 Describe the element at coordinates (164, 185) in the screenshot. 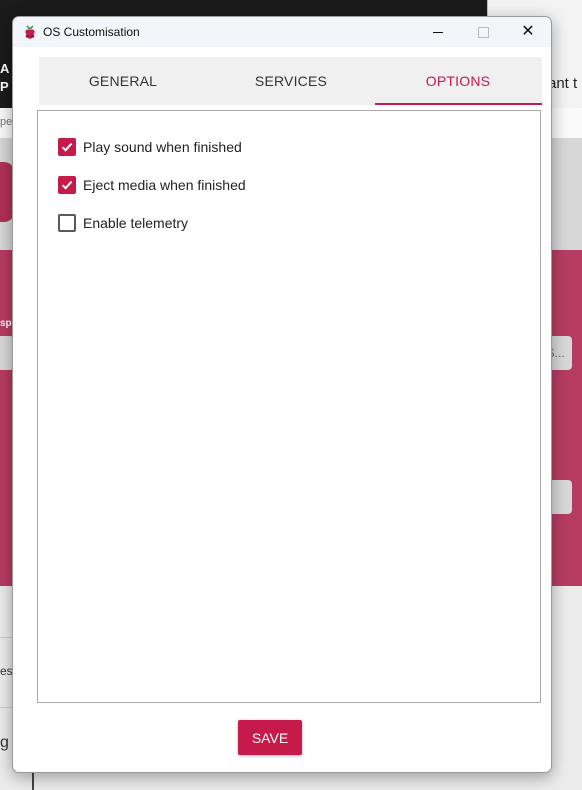

I see `eject-media-label: Eject media when finished` at that location.